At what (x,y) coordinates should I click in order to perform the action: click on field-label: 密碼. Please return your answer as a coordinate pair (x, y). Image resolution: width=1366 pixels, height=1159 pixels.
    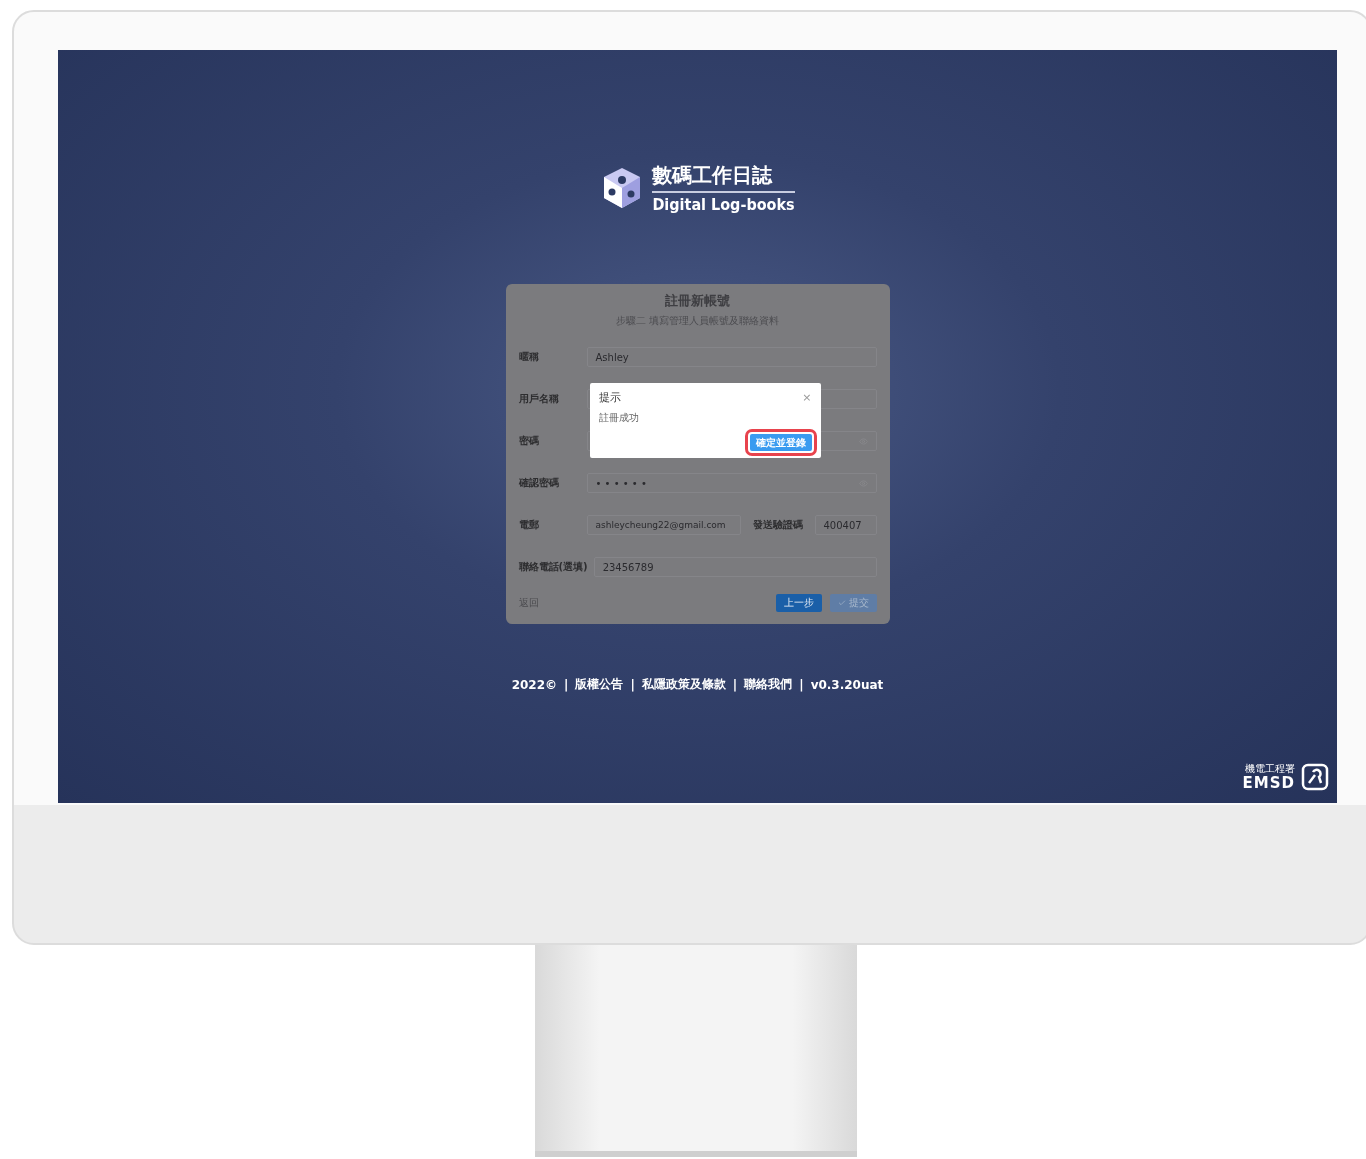
    Looking at the image, I should click on (529, 441).